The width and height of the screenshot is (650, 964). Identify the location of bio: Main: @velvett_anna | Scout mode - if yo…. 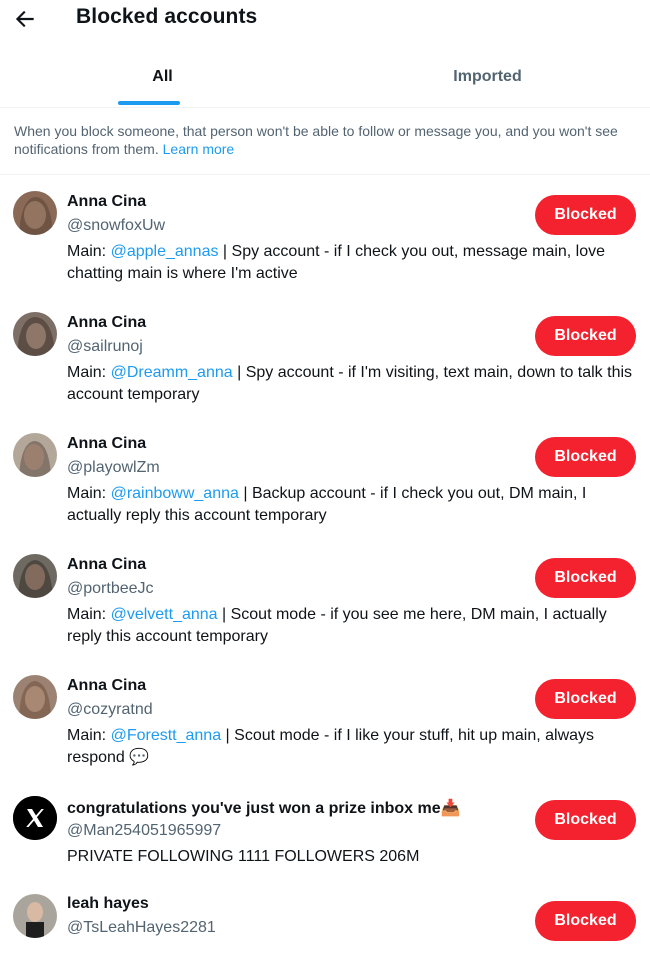
(337, 625).